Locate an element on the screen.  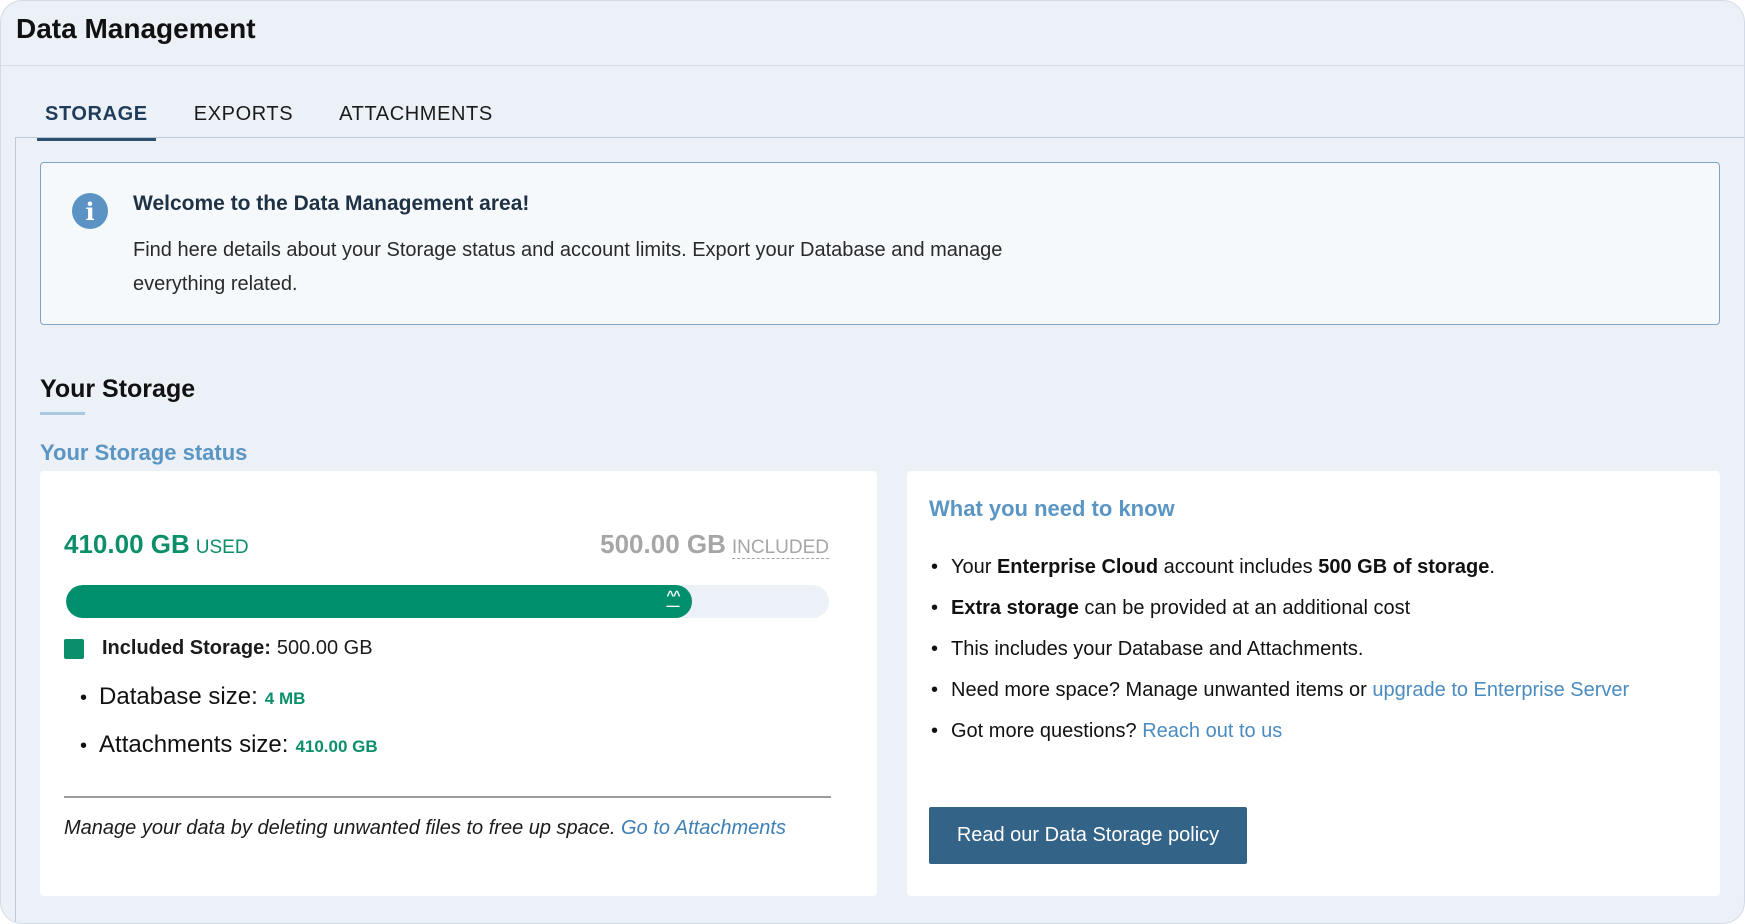
know-item-bold: 500 GB of storage is located at coordinates (1404, 567).